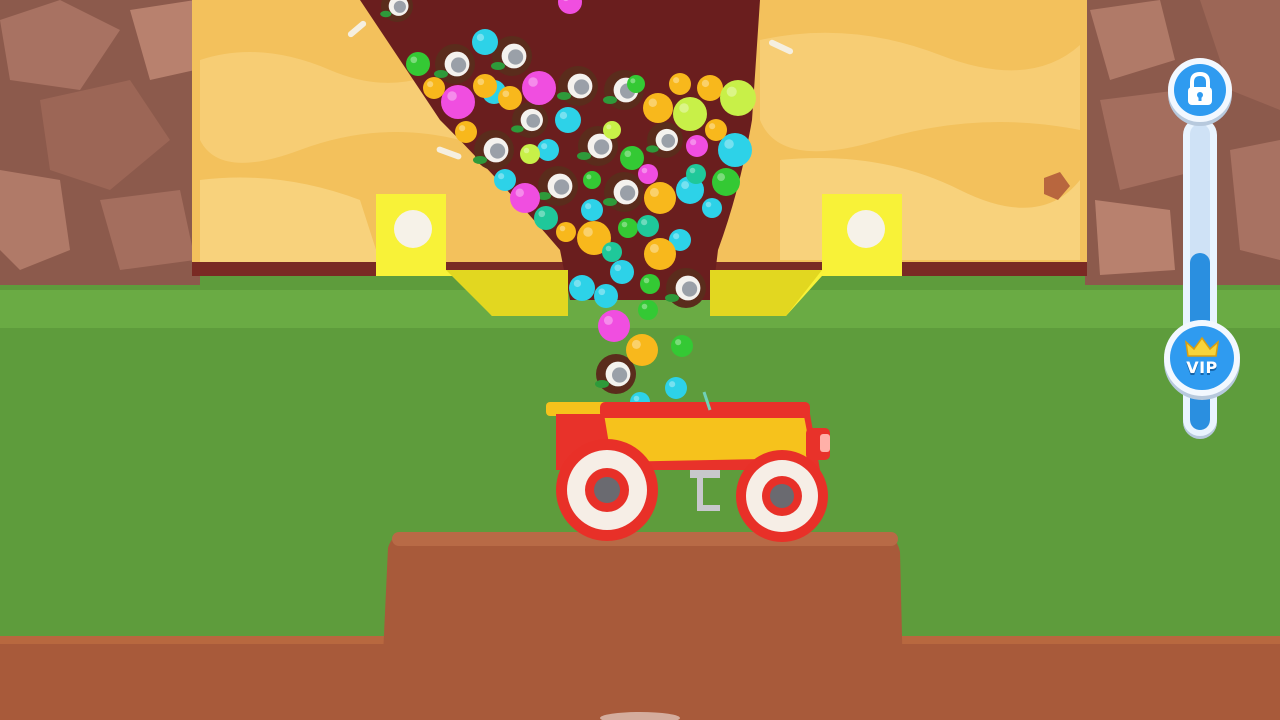 This screenshot has width=1280, height=720. I want to click on lock-button, so click(1200, 90).